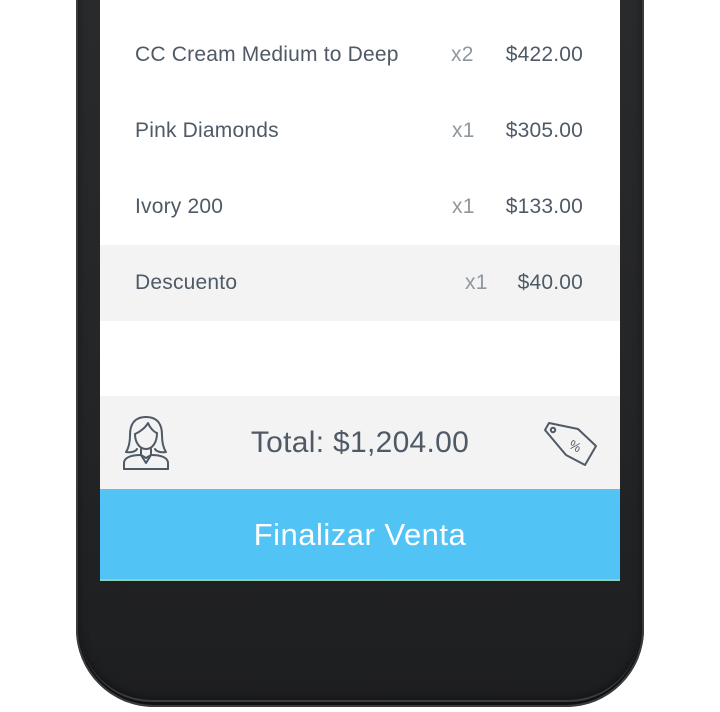  Describe the element at coordinates (267, 54) in the screenshot. I see `item-name: CC Cream Medium to Deep` at that location.